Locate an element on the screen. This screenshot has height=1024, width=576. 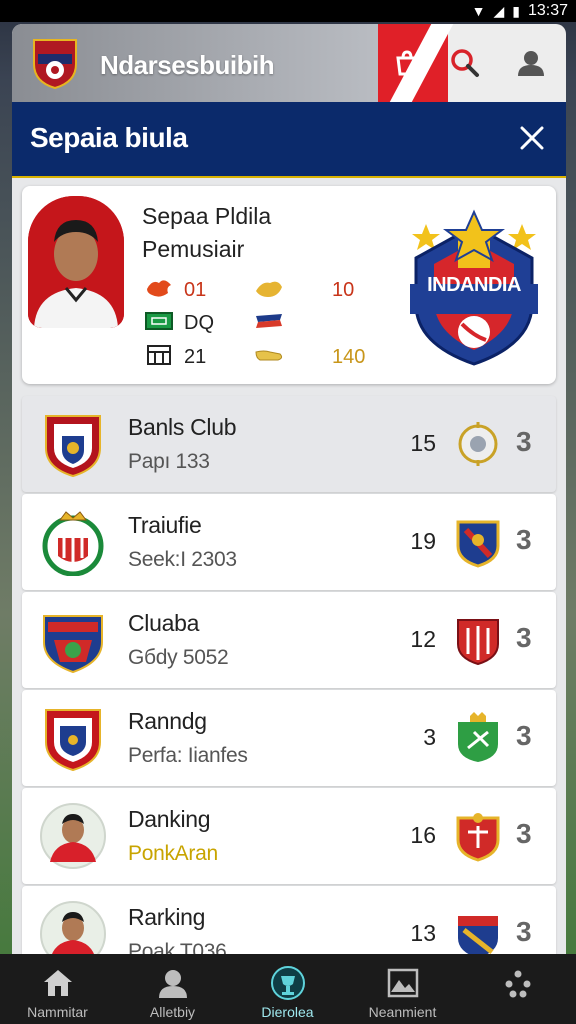
pitch-icon is located at coordinates (159, 321).